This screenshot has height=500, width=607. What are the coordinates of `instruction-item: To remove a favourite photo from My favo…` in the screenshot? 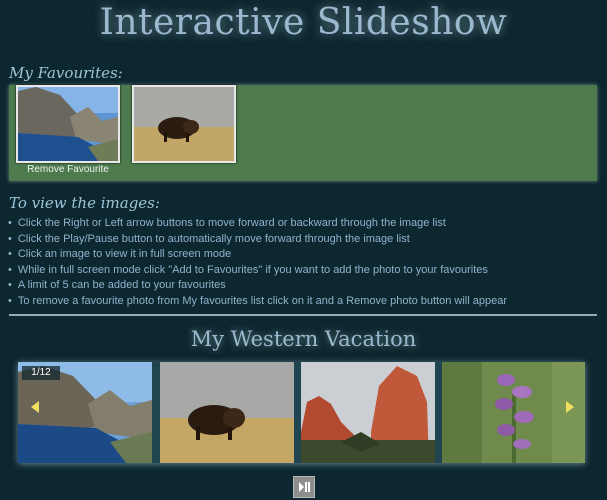 It's located at (305, 302).